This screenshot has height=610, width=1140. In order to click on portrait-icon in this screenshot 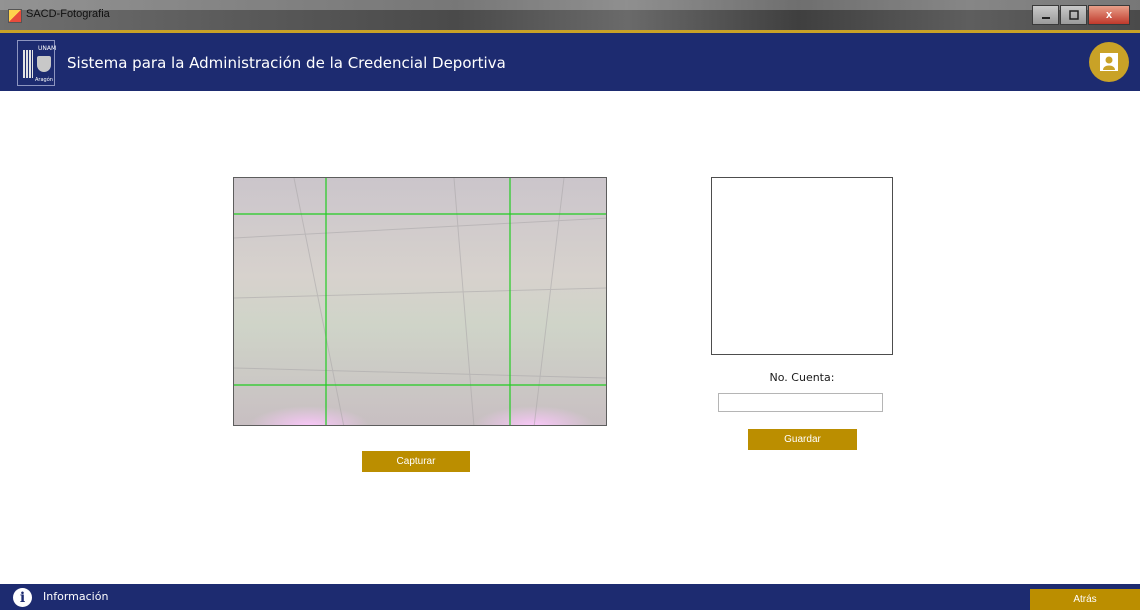, I will do `click(1109, 62)`.